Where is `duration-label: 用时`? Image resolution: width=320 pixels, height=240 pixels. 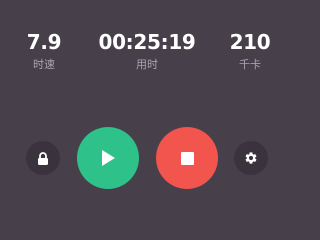
duration-label: 用时 is located at coordinates (147, 64).